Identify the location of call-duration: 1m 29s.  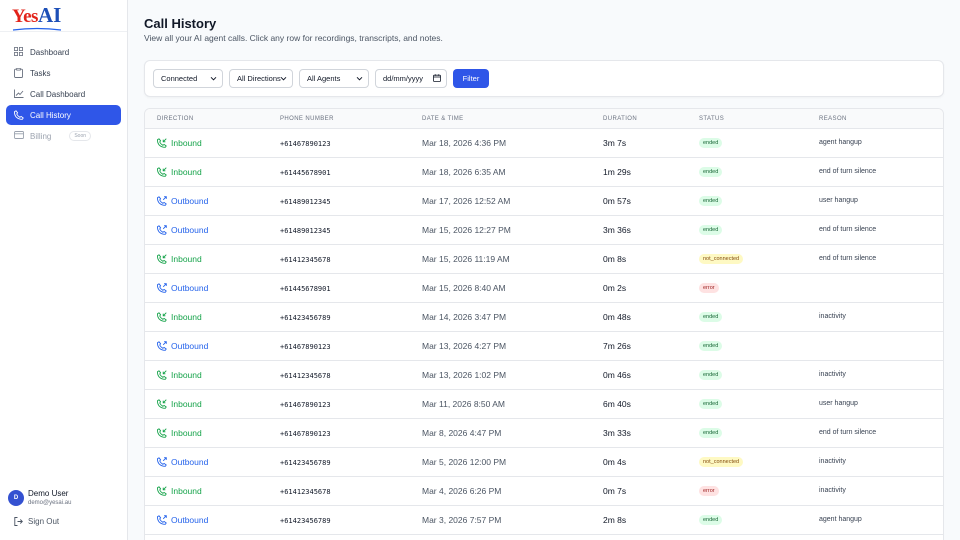
(617, 172).